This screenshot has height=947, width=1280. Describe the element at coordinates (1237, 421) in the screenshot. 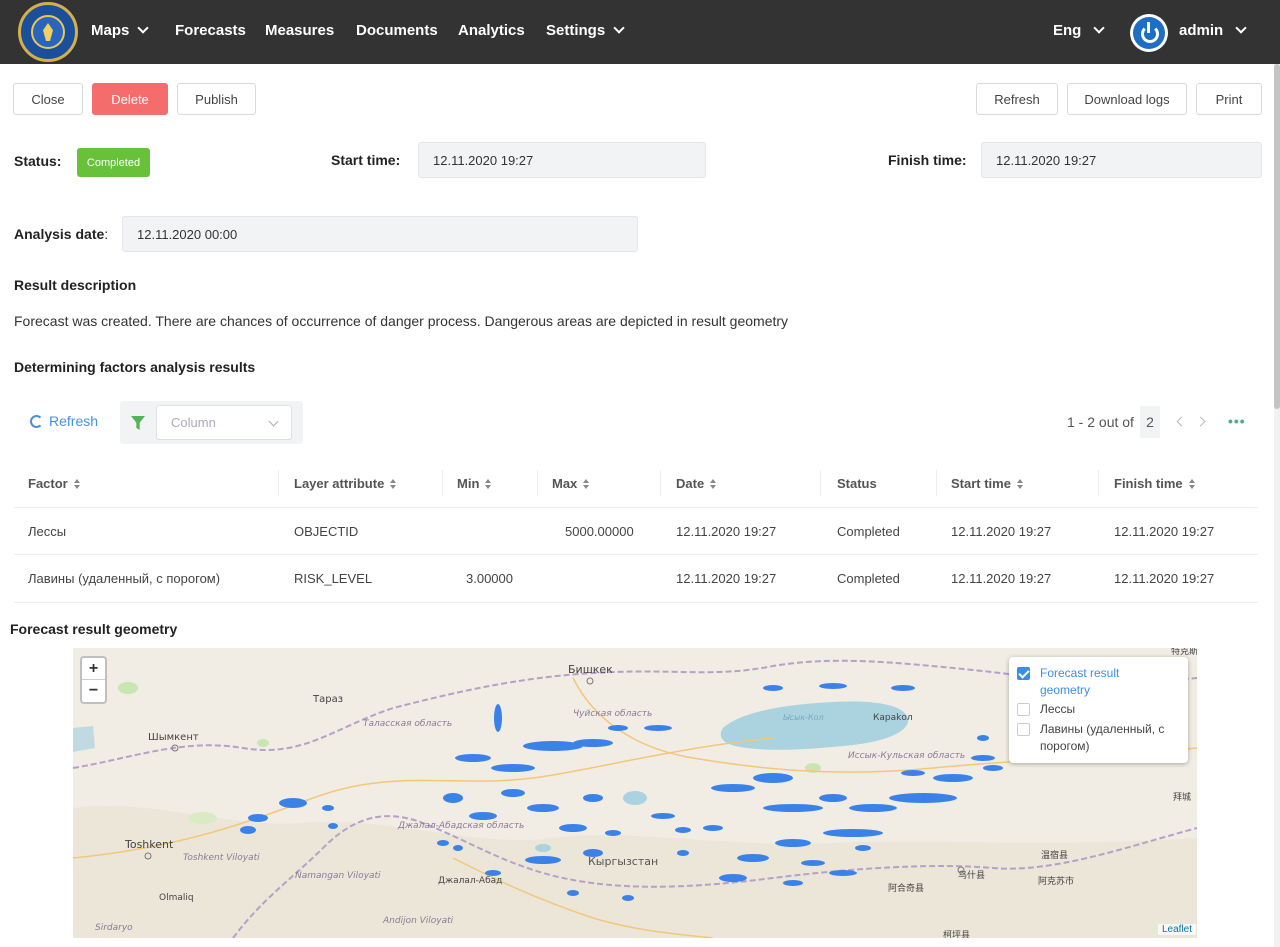

I see `more-options-icon: •••` at that location.